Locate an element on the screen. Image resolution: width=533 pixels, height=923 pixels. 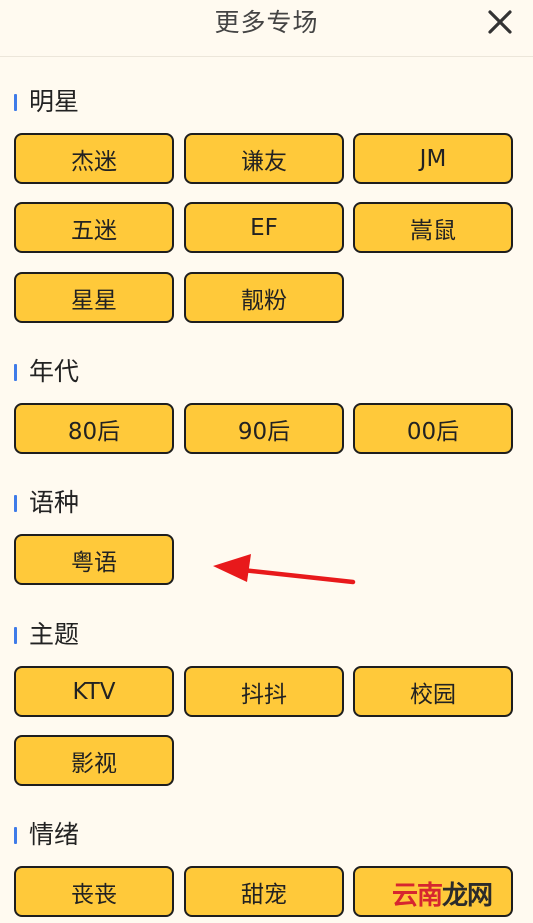
tag-button: KTV is located at coordinates (94, 691).